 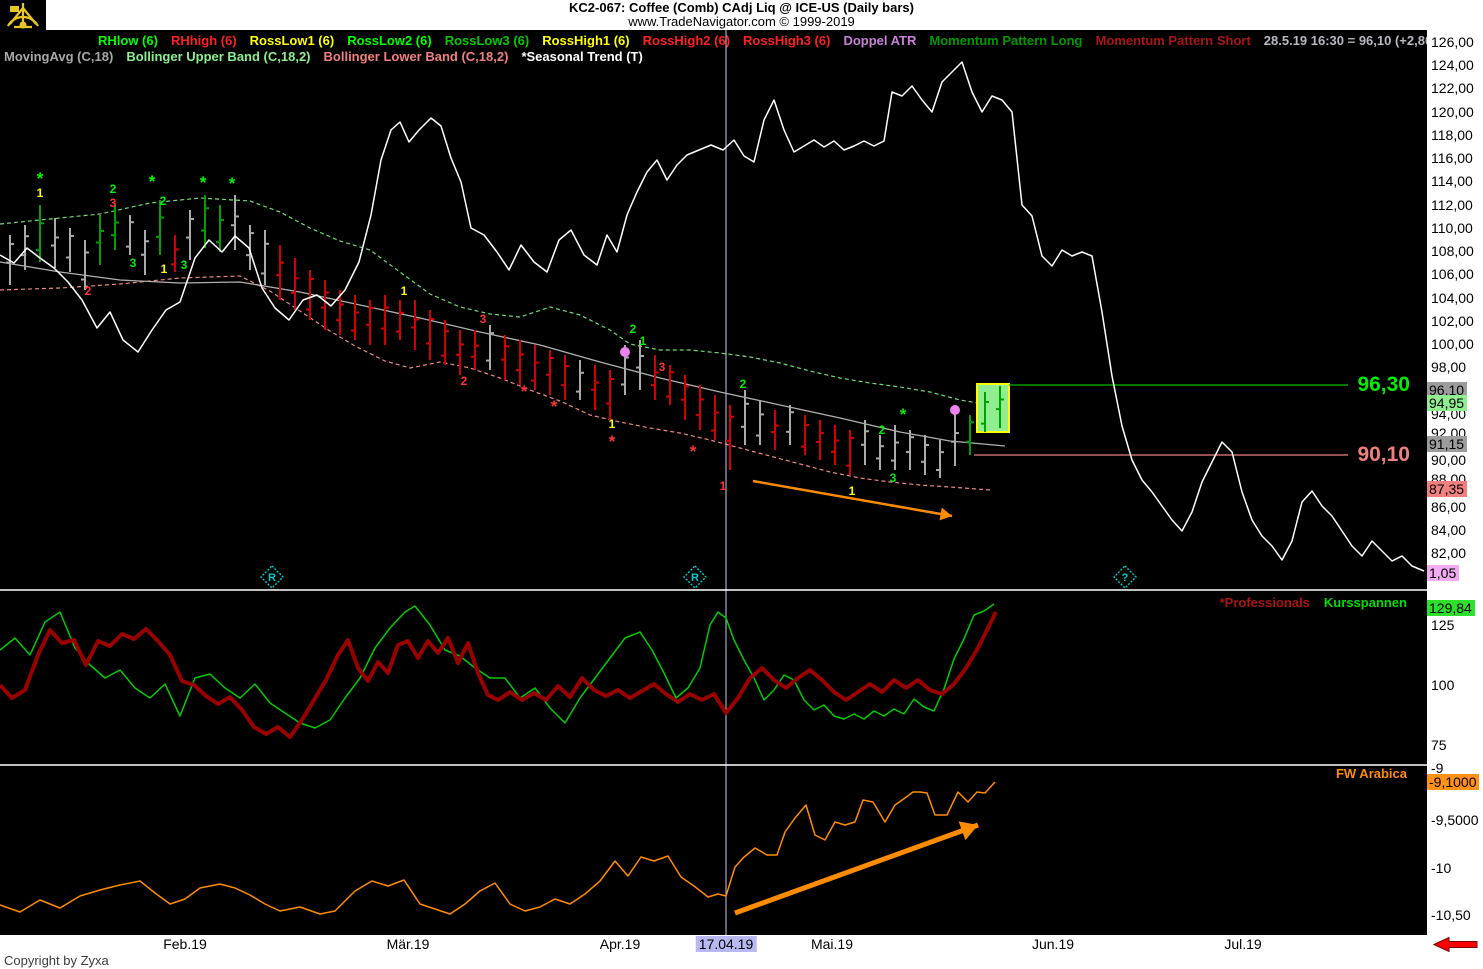 What do you see at coordinates (1243, 944) in the screenshot?
I see `x-axis-label: Jul.19` at bounding box center [1243, 944].